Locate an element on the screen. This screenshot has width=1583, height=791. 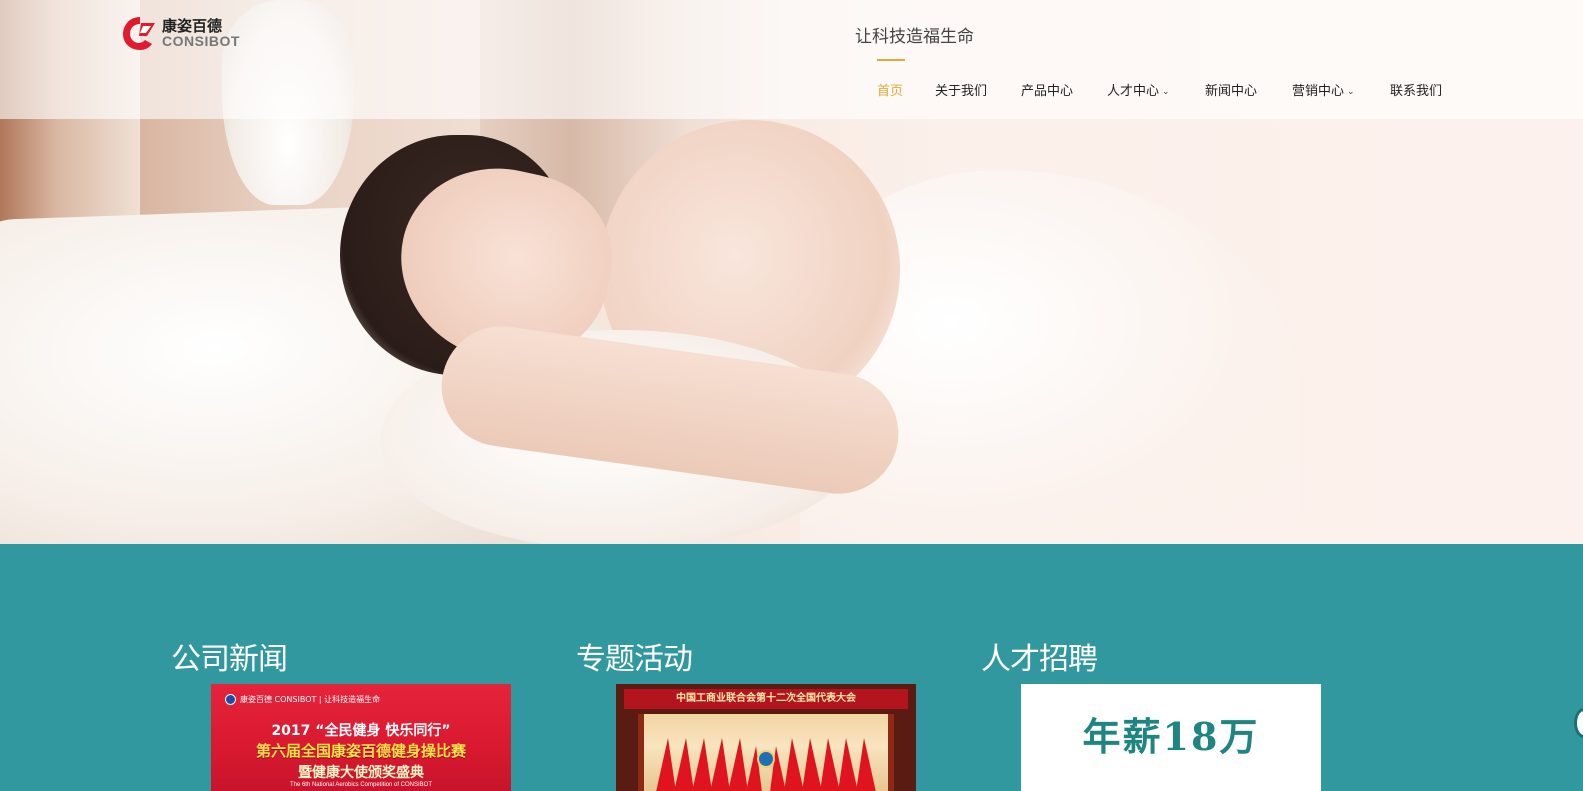
nav-item-about: 关于我们 is located at coordinates (961, 89).